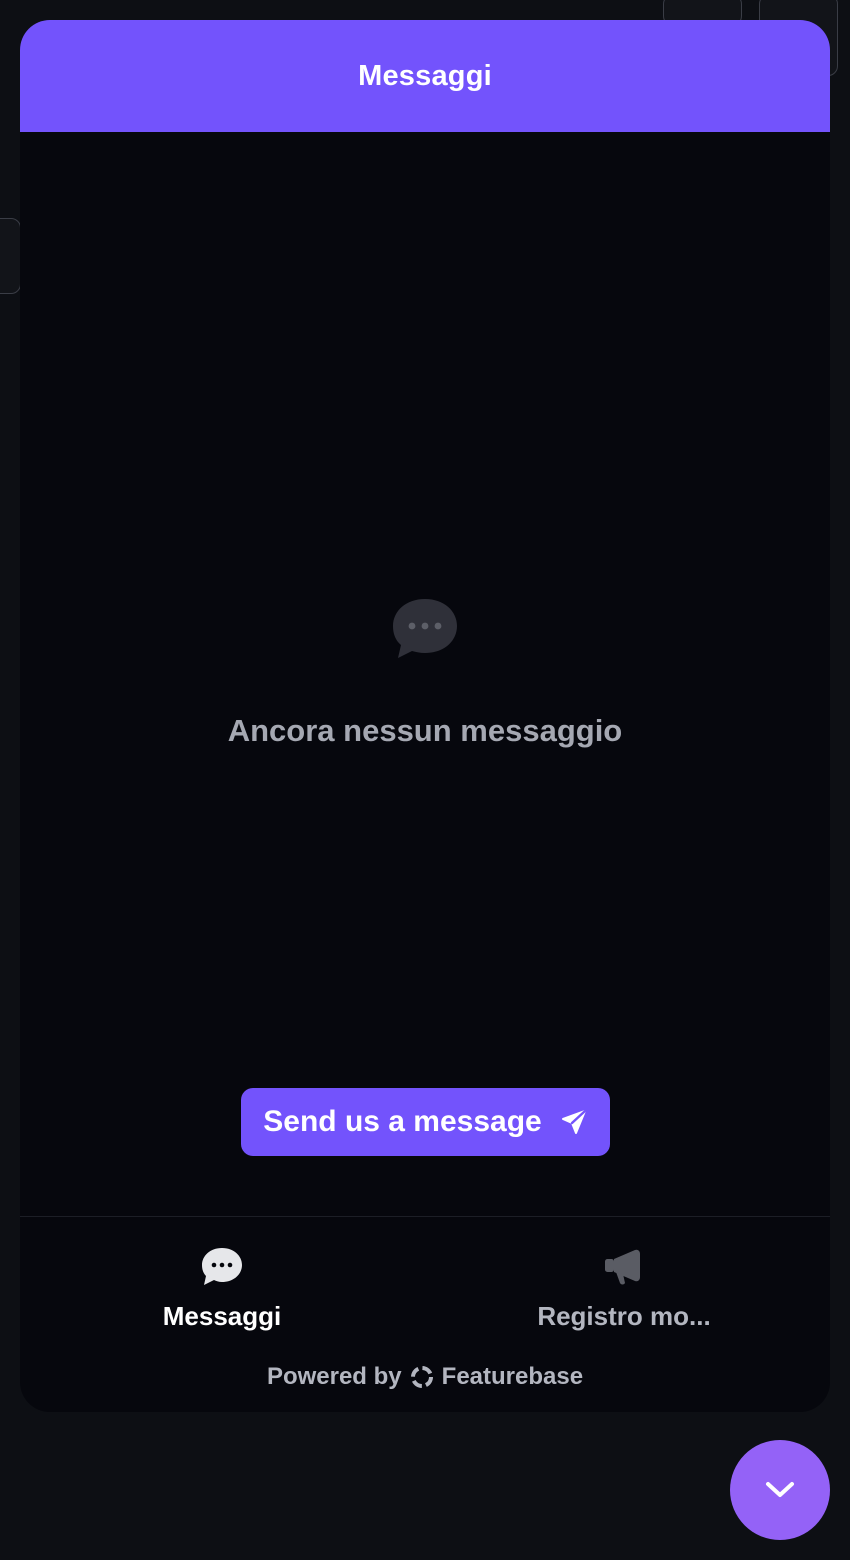  Describe the element at coordinates (222, 1288) in the screenshot. I see `tab-messaggi: Messaggi` at that location.